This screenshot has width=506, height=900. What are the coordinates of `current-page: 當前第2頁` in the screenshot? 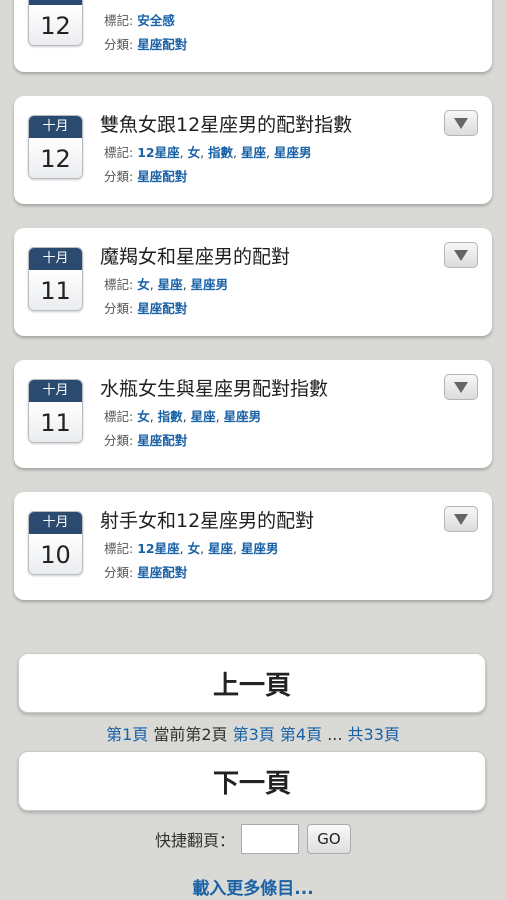 It's located at (190, 734).